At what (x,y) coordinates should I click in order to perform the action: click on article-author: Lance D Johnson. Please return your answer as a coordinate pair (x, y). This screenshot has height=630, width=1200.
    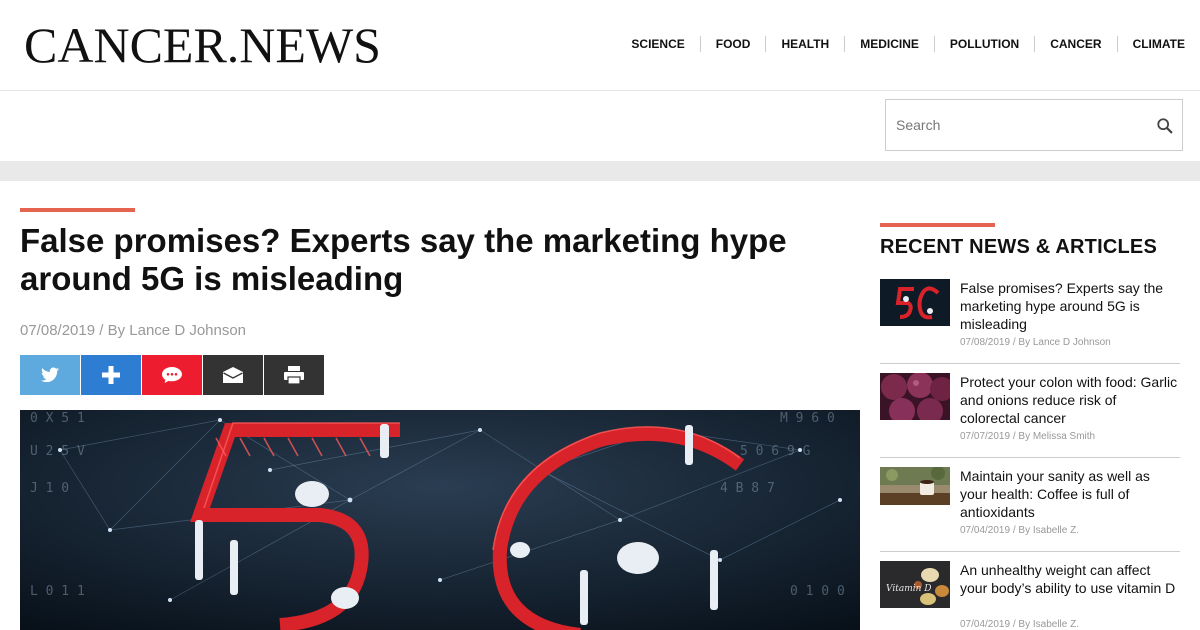
    Looking at the image, I should click on (187, 330).